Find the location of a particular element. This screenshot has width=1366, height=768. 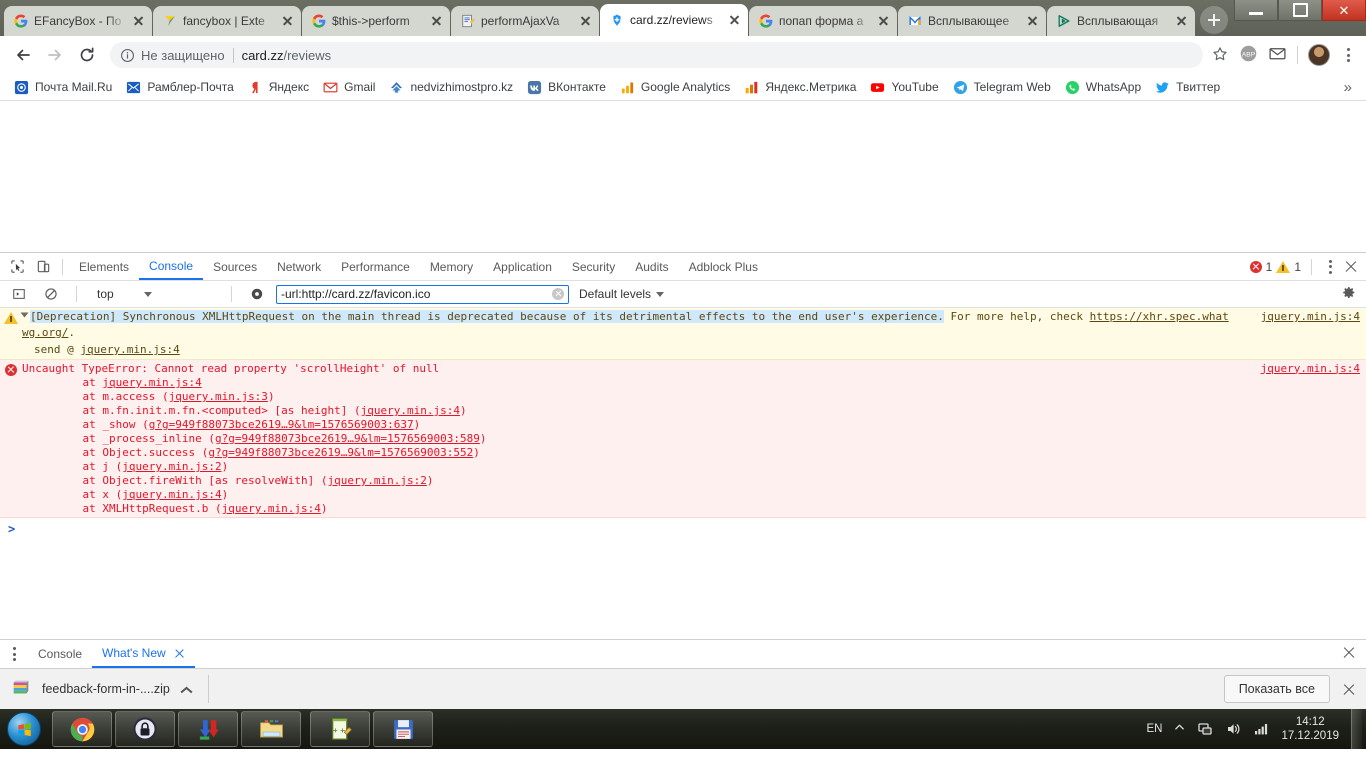

devtools-tab-sources: Sources is located at coordinates (235, 267).